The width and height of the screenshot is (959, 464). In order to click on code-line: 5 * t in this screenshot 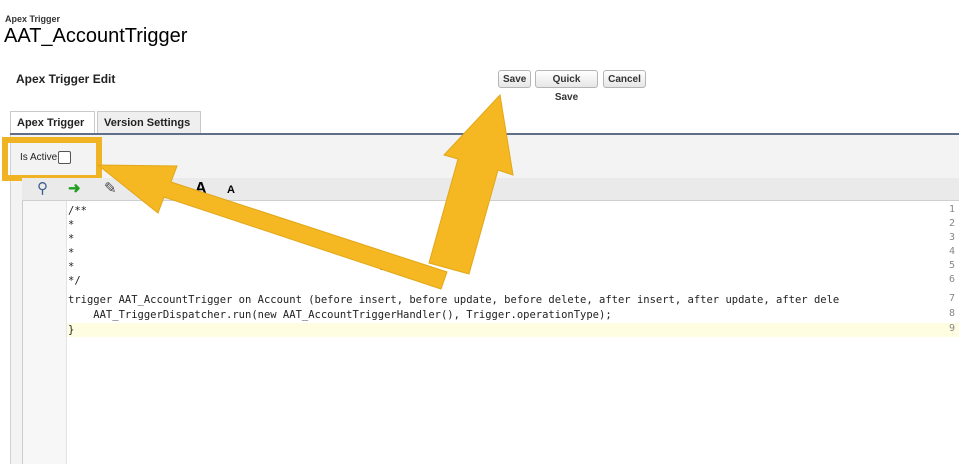, I will do `click(491, 267)`.